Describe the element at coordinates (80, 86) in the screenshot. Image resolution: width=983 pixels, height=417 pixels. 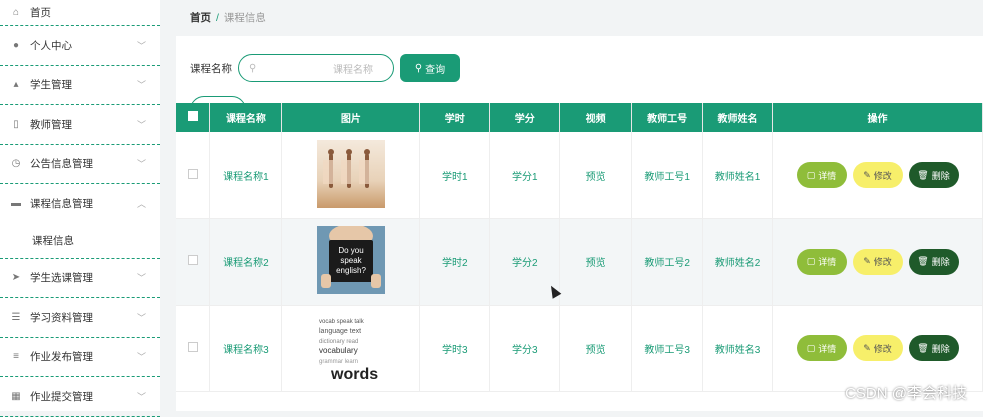
I see `sidebar-item-students: ▴学生管理﹀` at that location.